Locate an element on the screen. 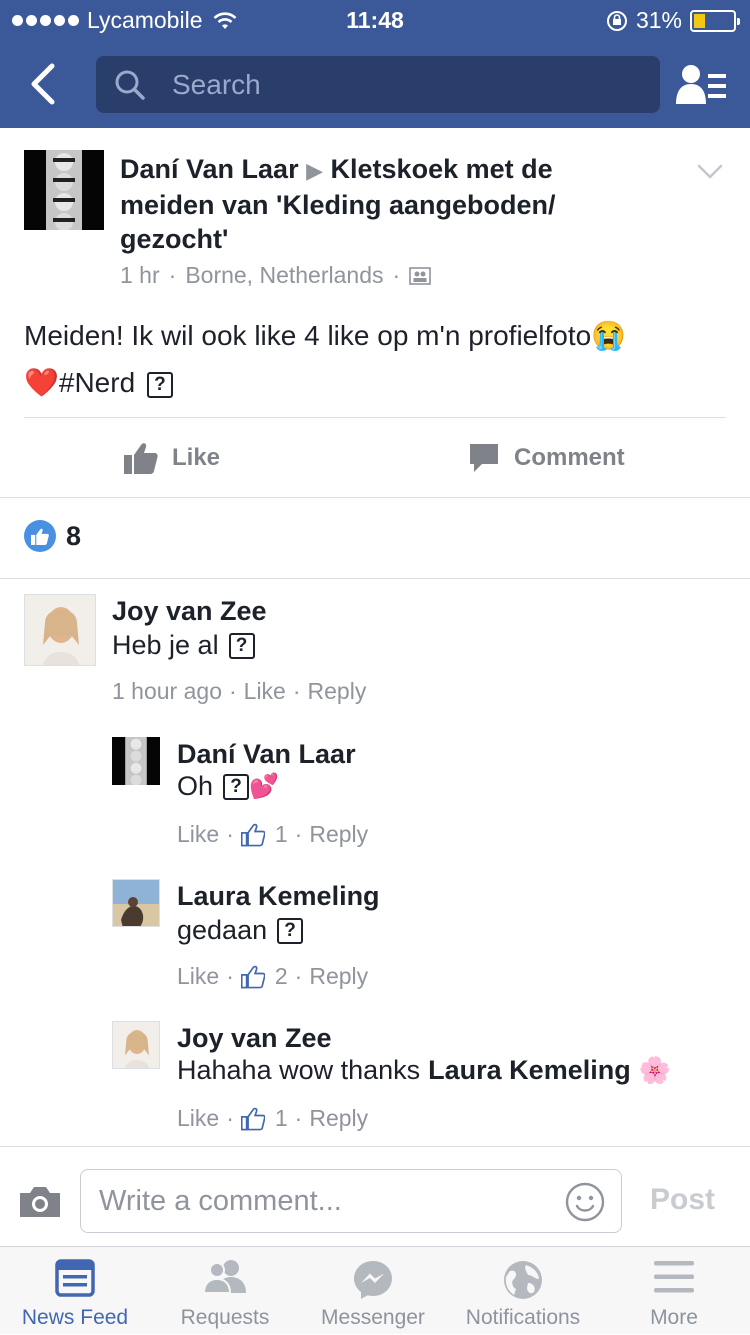 The height and width of the screenshot is (1335, 750). comment-composer: Post is located at coordinates (375, 1201).